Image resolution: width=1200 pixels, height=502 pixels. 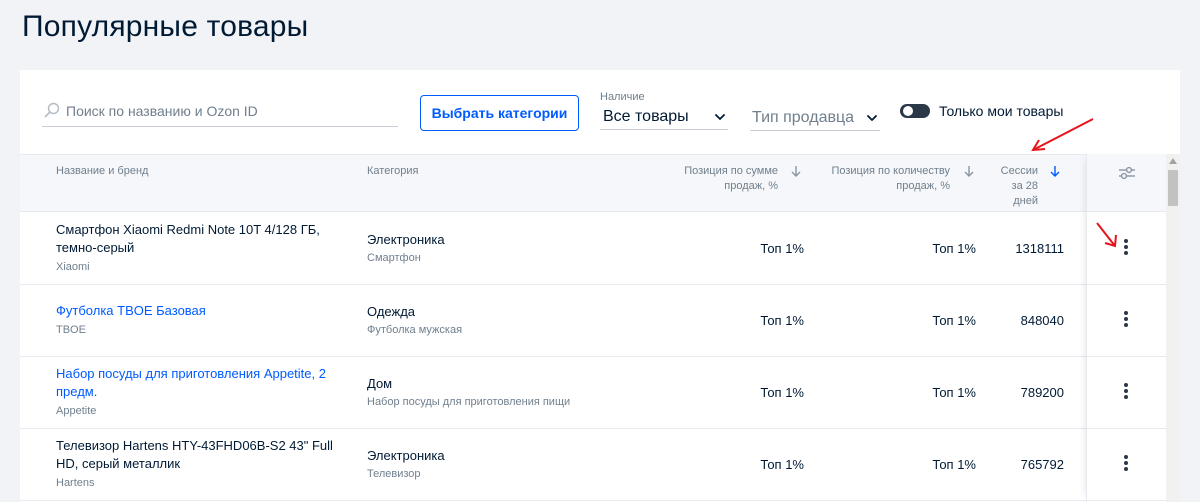 What do you see at coordinates (1042, 392) in the screenshot?
I see `sessions-value: 789200` at bounding box center [1042, 392].